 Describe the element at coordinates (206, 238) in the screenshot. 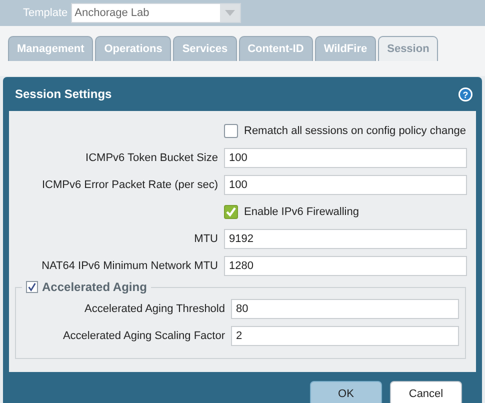

I see `field-label: MTU` at that location.